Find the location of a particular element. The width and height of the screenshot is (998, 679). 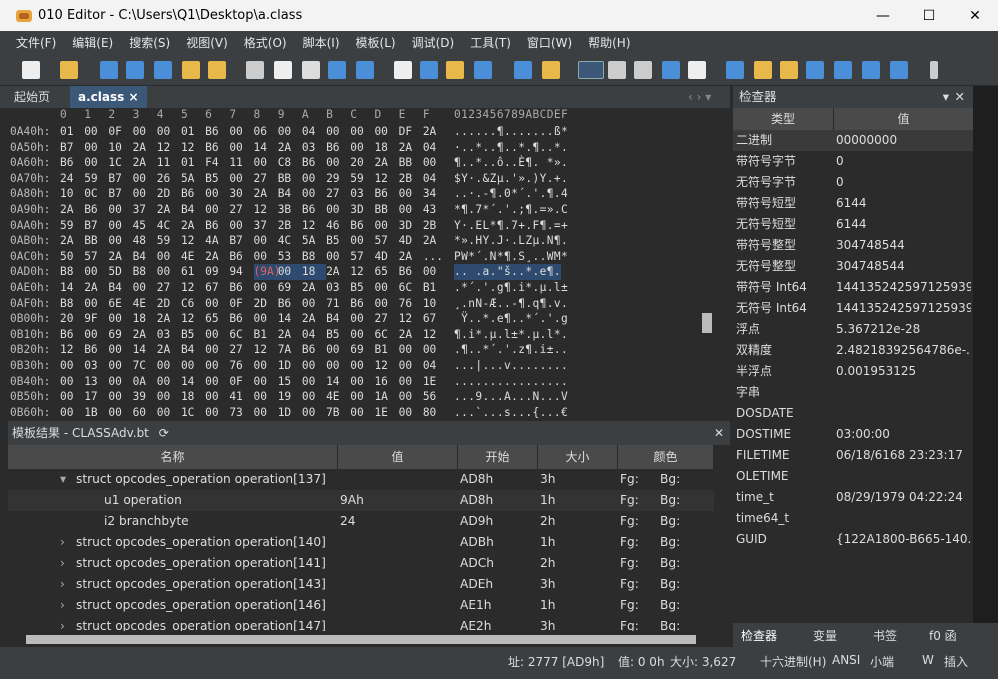

hex-byte: BB is located at coordinates (290, 179).